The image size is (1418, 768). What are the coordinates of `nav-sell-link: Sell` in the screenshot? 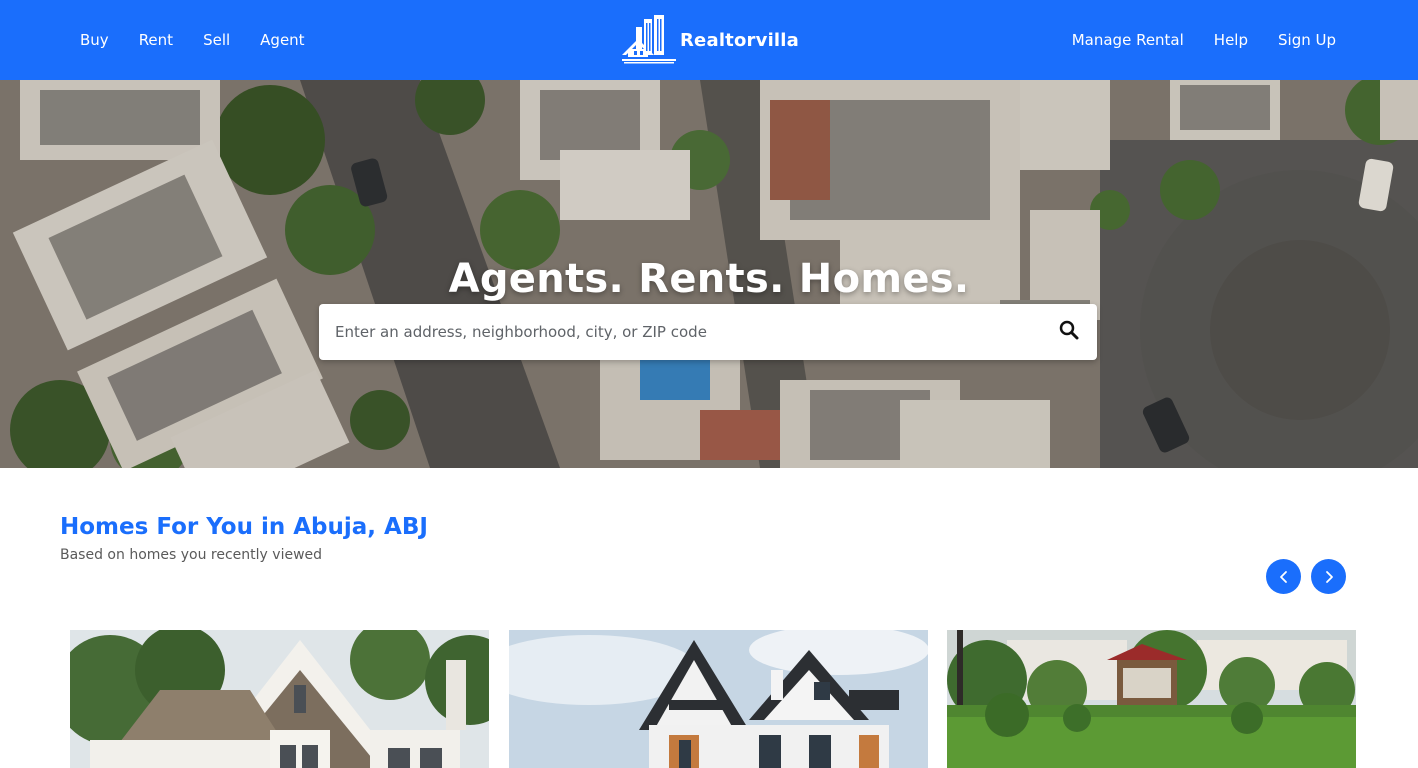 It's located at (216, 40).